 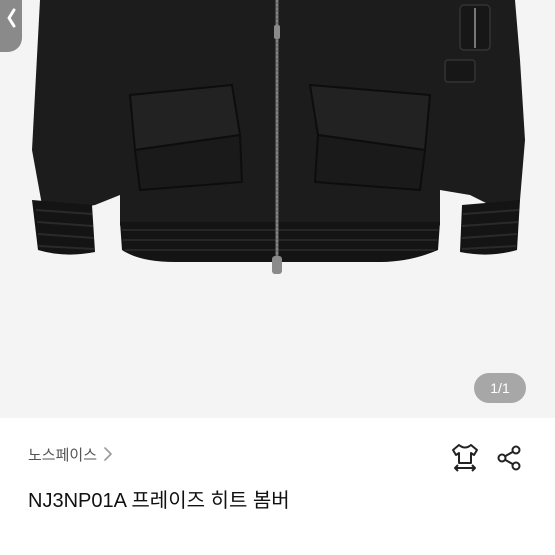 I want to click on chevron-right-icon, so click(x=108, y=454).